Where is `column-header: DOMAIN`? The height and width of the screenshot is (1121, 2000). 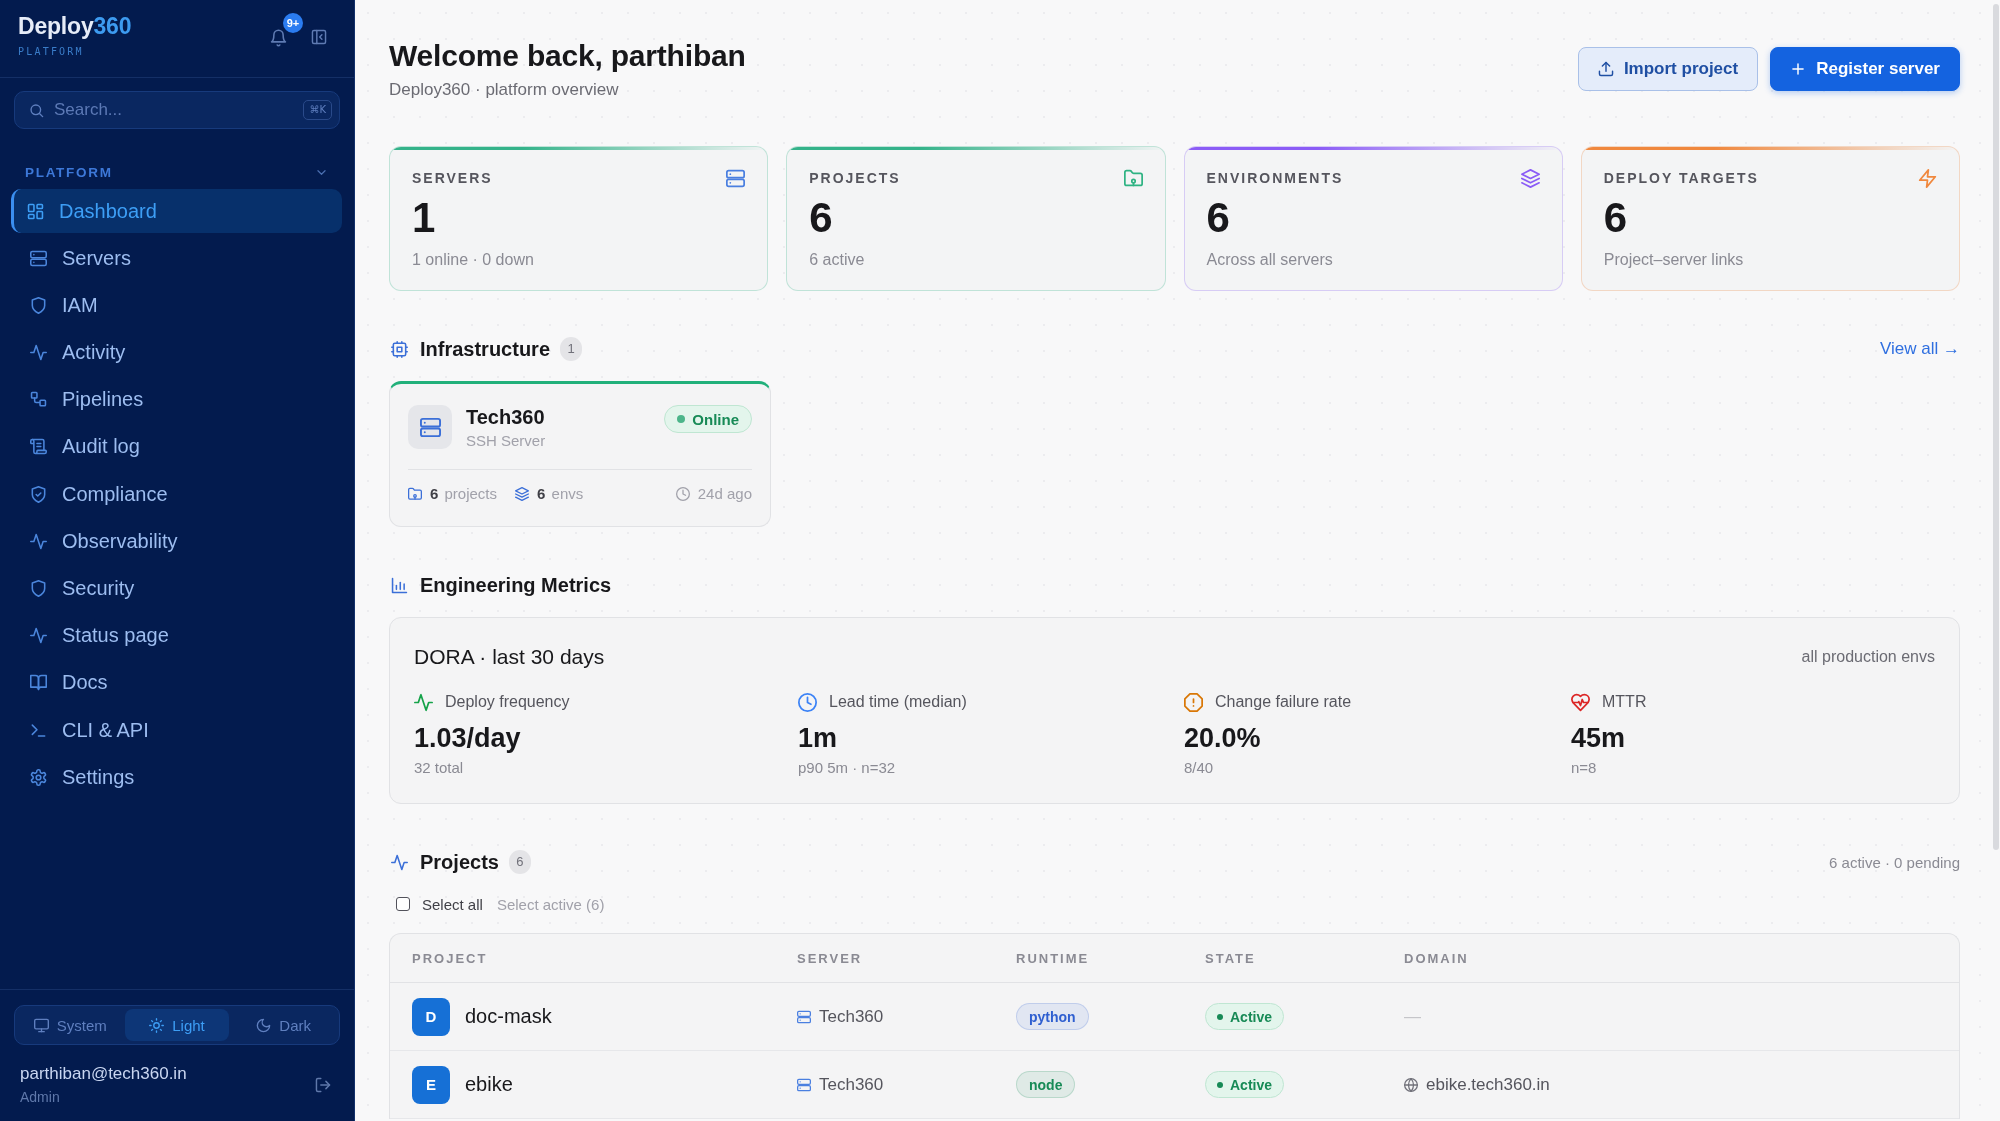
column-header: DOMAIN is located at coordinates (1437, 958).